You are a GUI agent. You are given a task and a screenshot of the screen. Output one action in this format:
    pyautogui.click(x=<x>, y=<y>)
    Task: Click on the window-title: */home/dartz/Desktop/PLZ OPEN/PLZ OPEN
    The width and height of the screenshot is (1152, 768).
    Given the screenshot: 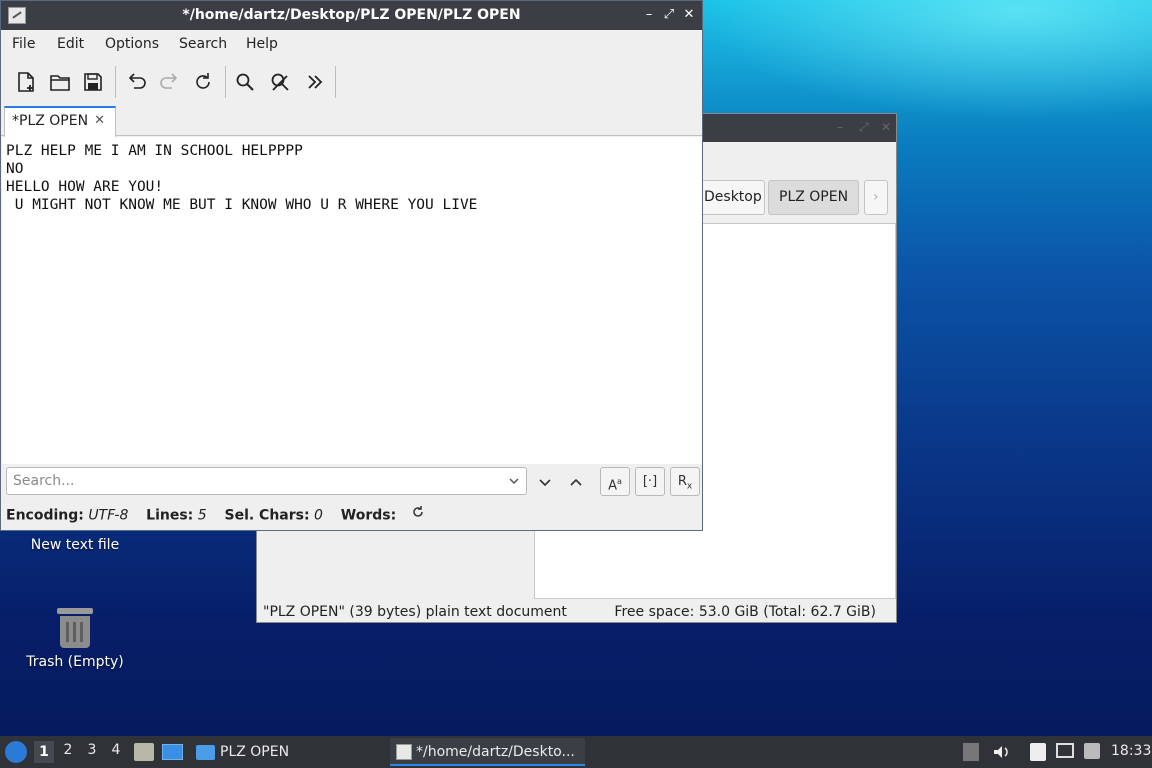 What is the action you would take?
    pyautogui.click(x=351, y=15)
    